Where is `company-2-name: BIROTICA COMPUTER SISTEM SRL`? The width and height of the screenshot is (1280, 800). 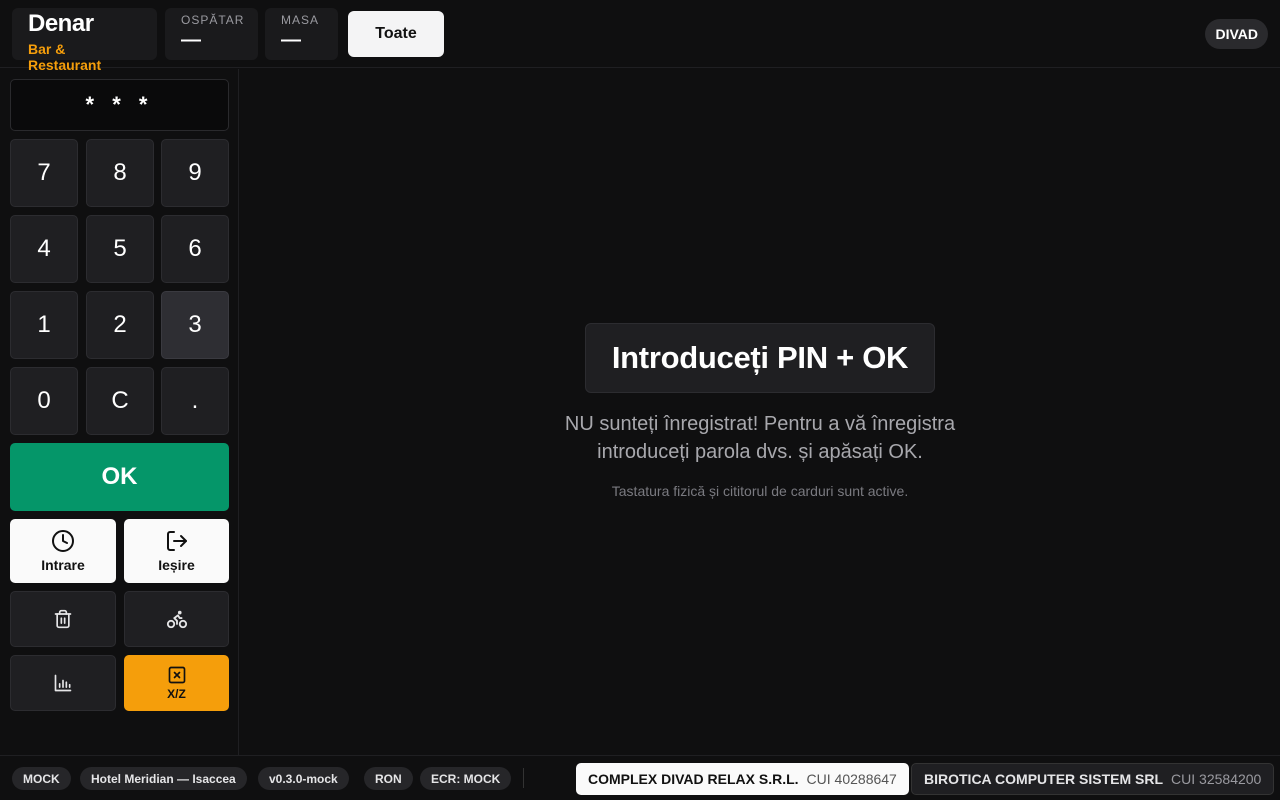
company-2-name: BIROTICA COMPUTER SISTEM SRL is located at coordinates (1044, 779).